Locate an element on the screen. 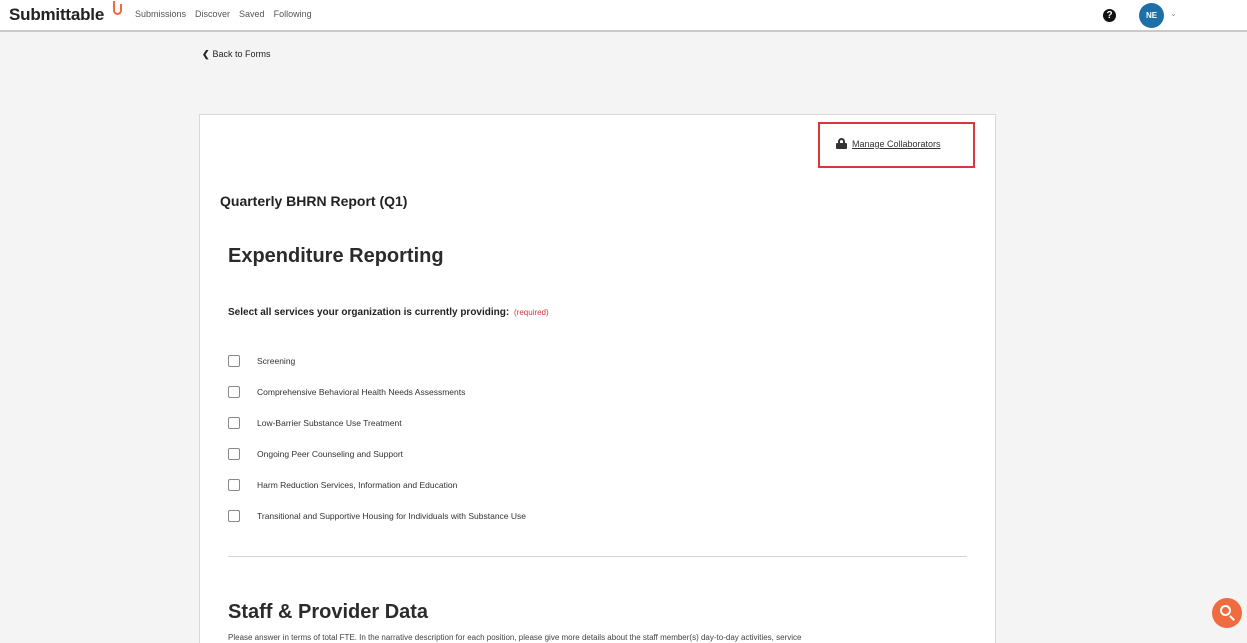  brand-mark-icon is located at coordinates (117, 8).